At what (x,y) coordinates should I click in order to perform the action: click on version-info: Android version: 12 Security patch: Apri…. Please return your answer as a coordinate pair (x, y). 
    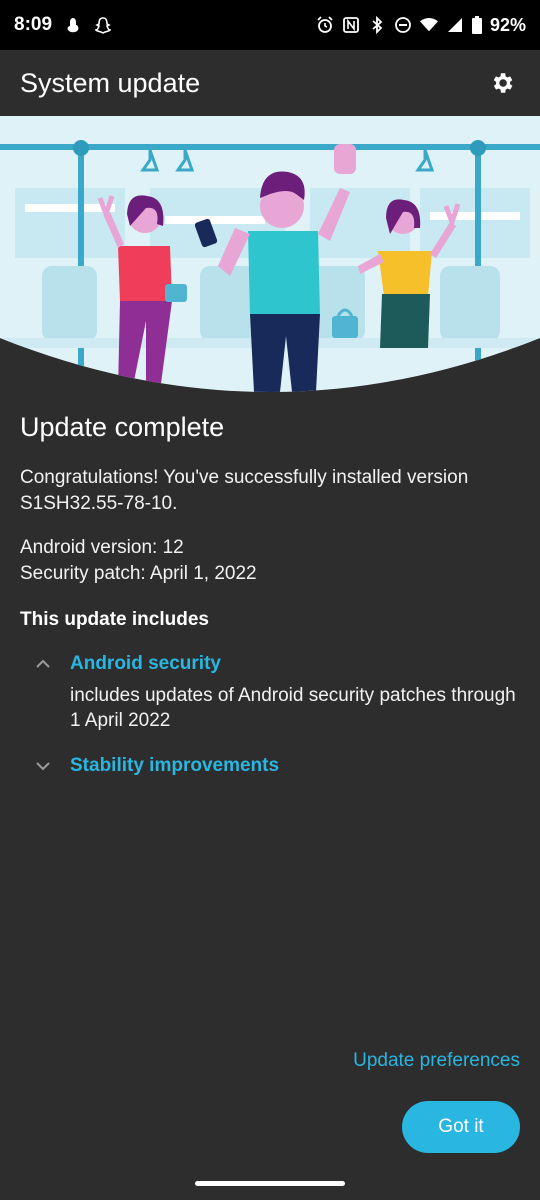
    Looking at the image, I should click on (270, 561).